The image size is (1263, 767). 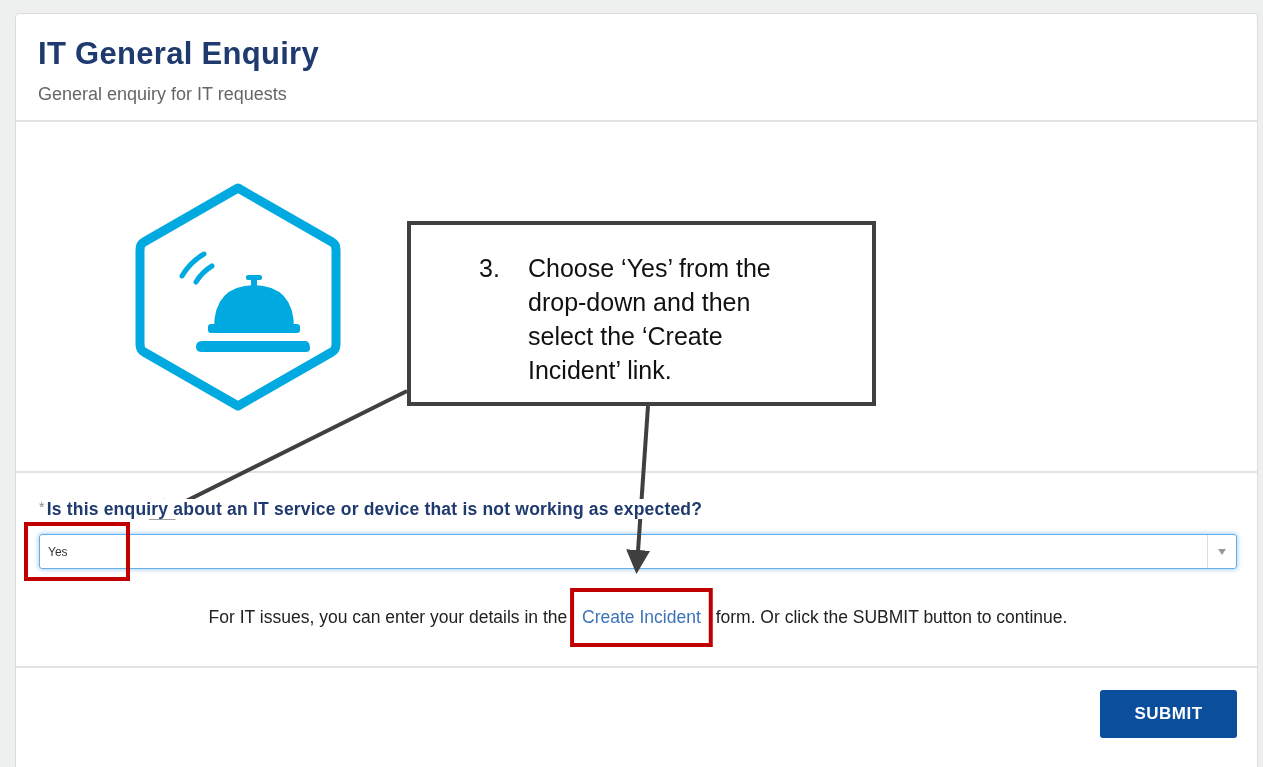 What do you see at coordinates (371, 509) in the screenshot?
I see `question-label: *Is this enquiry about an IT service or device that is not working as expected?` at bounding box center [371, 509].